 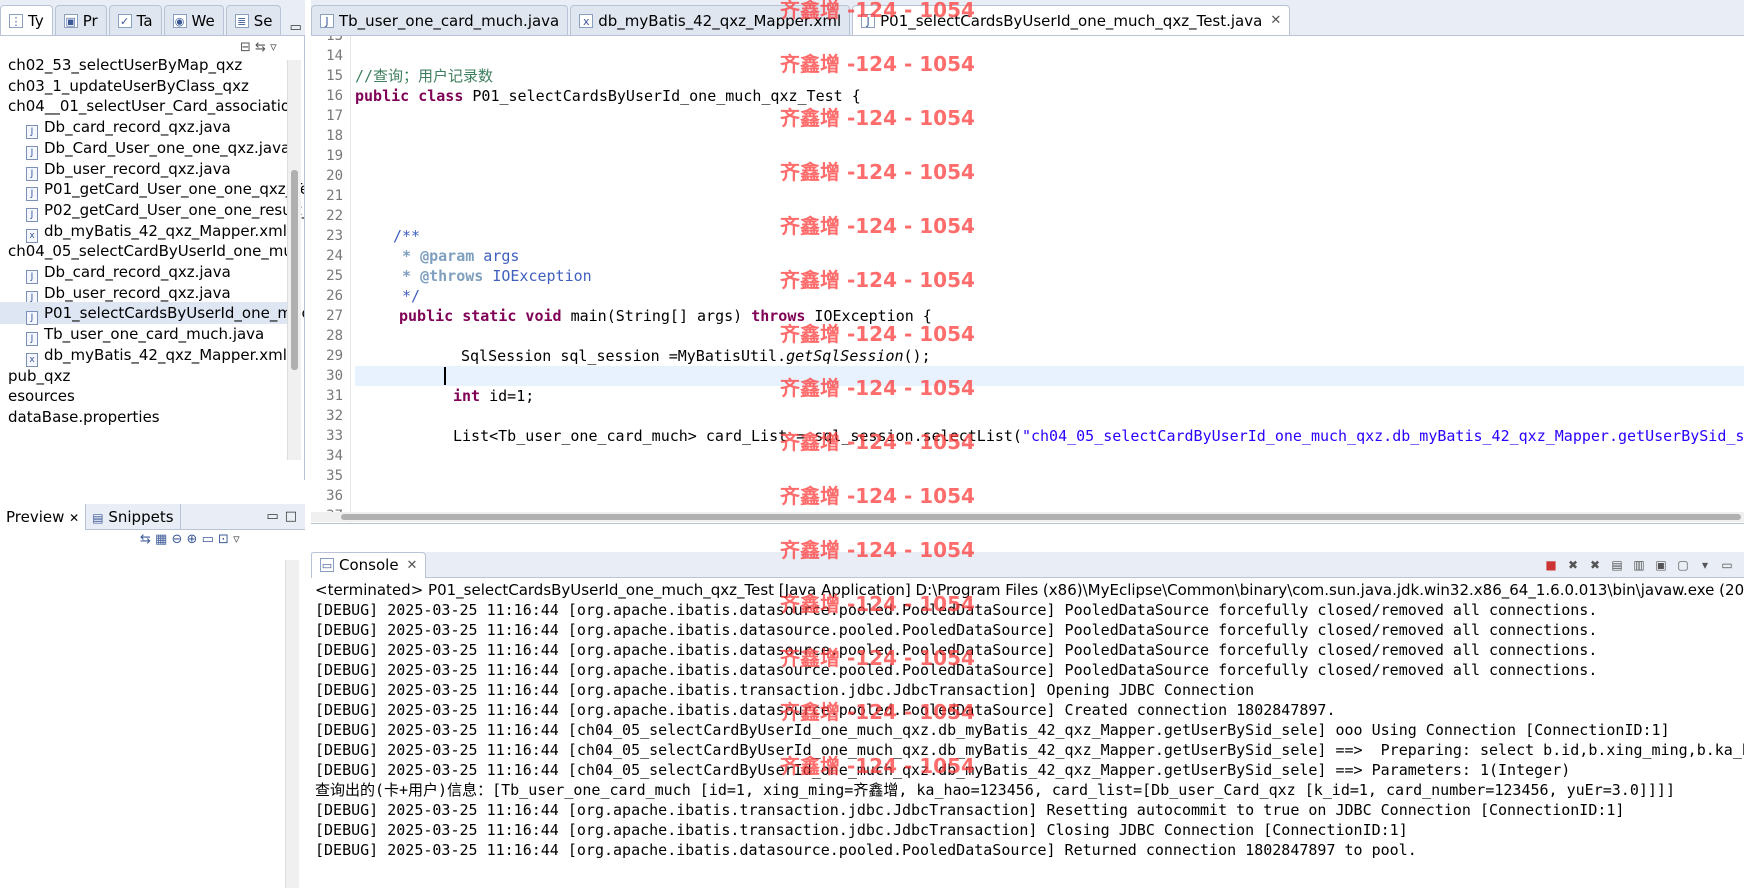 I want to click on preview-toolbar: ⇆ ▦ ⊖ ⊕ ▭ ⊡ ▿, so click(x=190, y=539).